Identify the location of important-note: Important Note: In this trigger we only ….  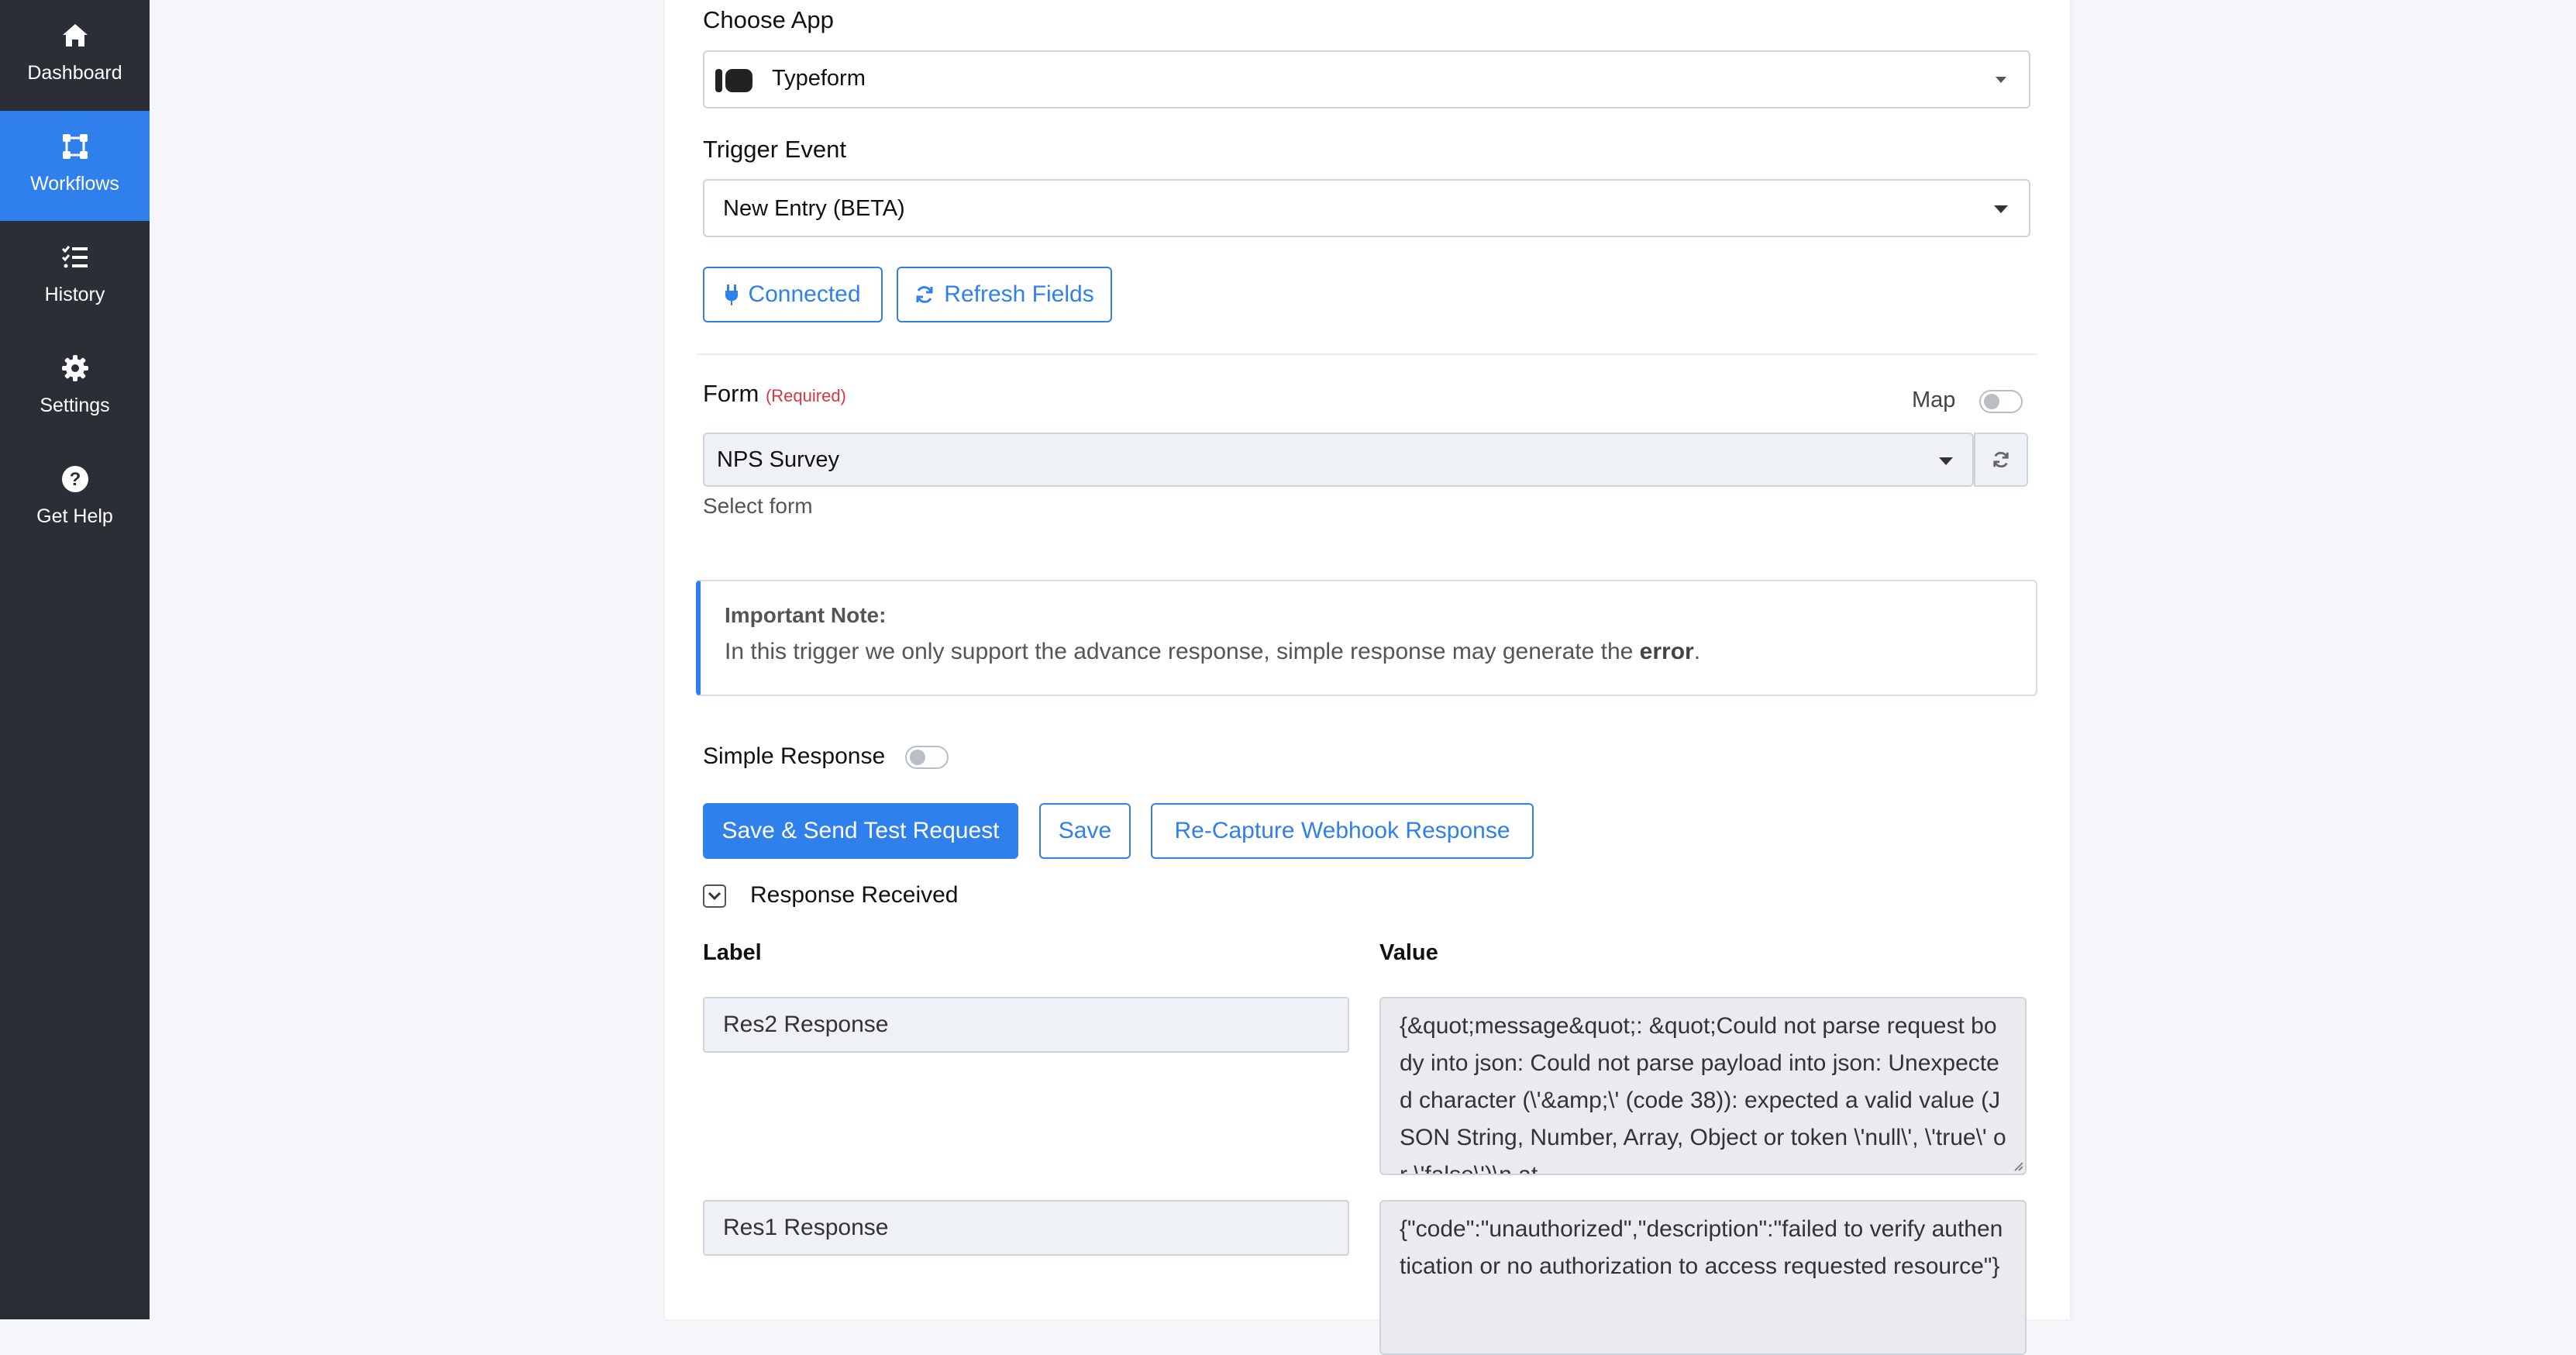
(1366, 638).